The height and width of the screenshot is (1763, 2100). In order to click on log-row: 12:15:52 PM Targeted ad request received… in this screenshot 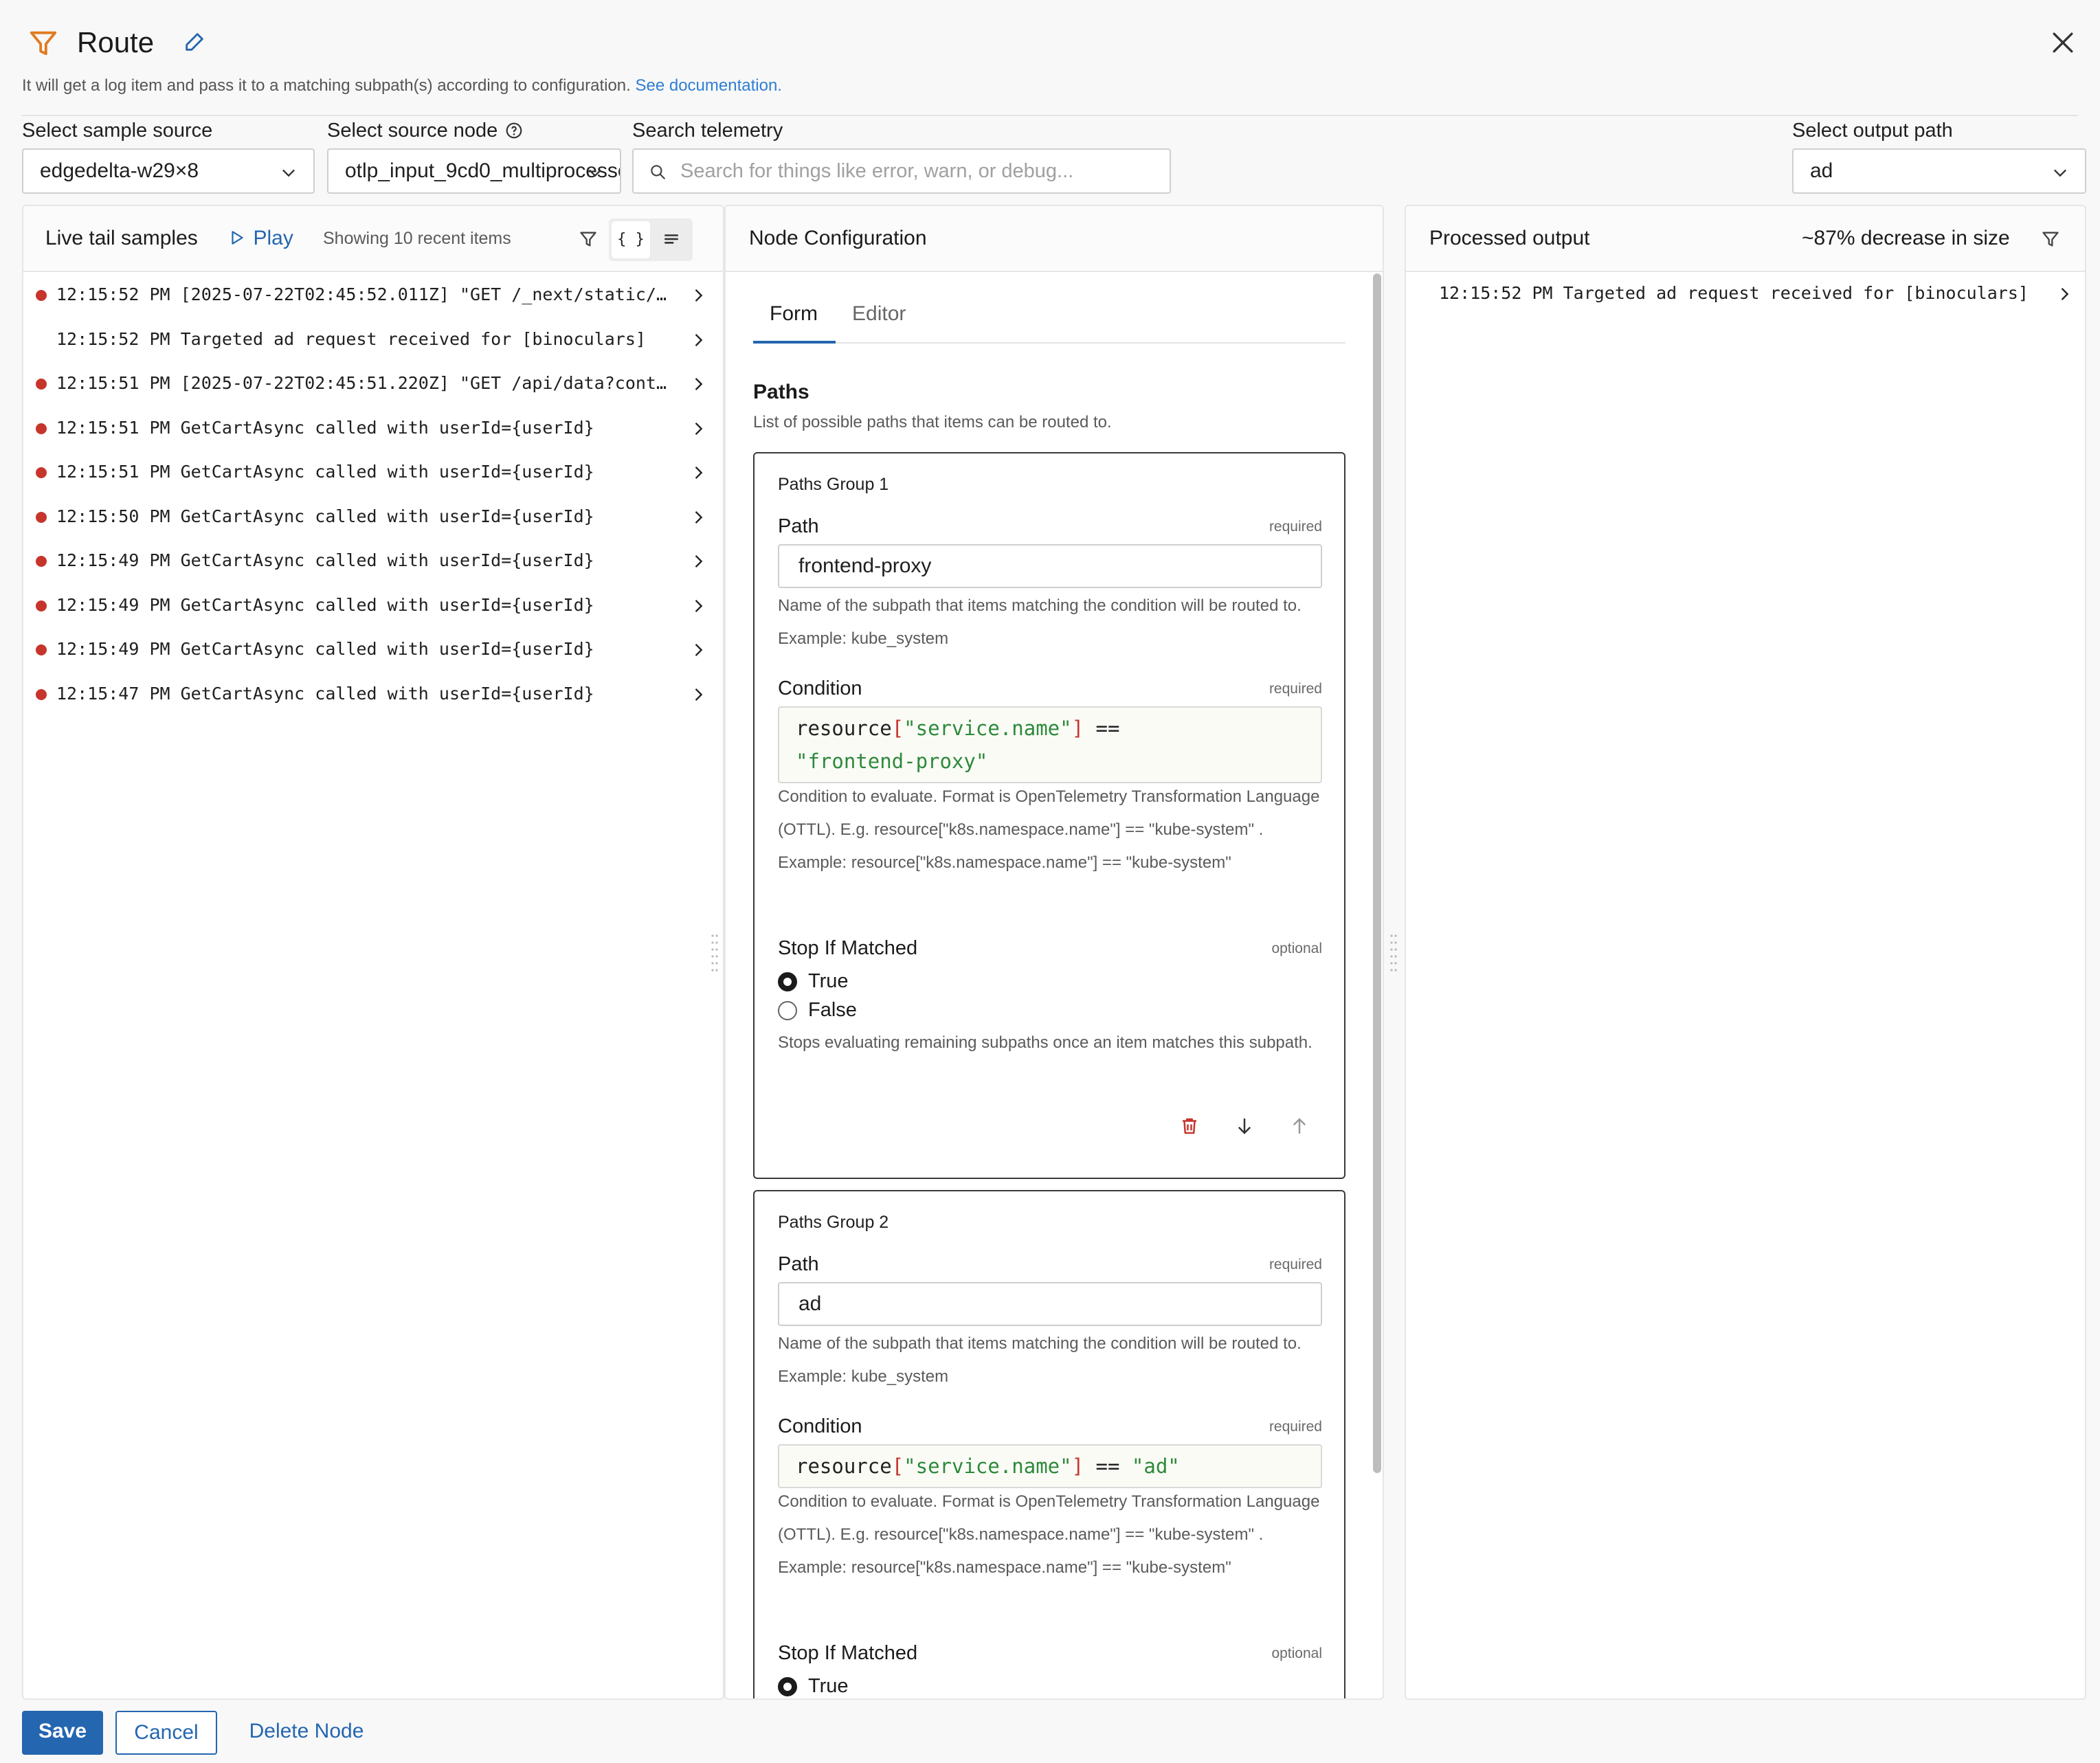, I will do `click(373, 340)`.